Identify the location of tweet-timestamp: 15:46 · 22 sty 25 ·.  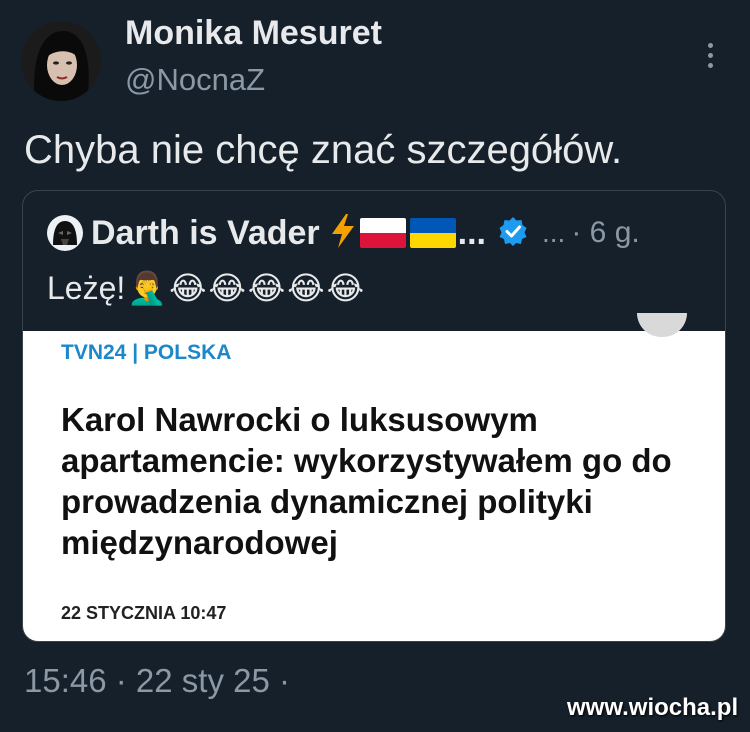
(157, 681).